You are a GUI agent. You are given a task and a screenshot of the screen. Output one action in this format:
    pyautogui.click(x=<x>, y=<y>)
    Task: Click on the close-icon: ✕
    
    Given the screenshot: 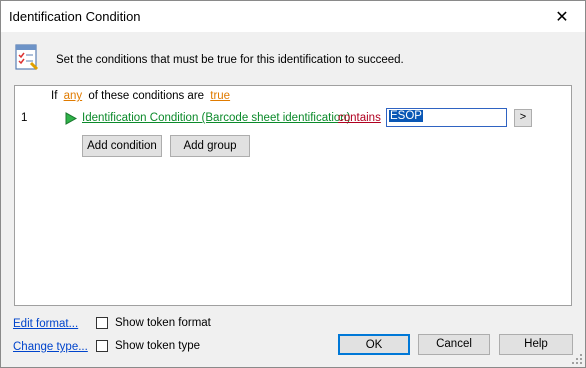 What is the action you would take?
    pyautogui.click(x=562, y=17)
    